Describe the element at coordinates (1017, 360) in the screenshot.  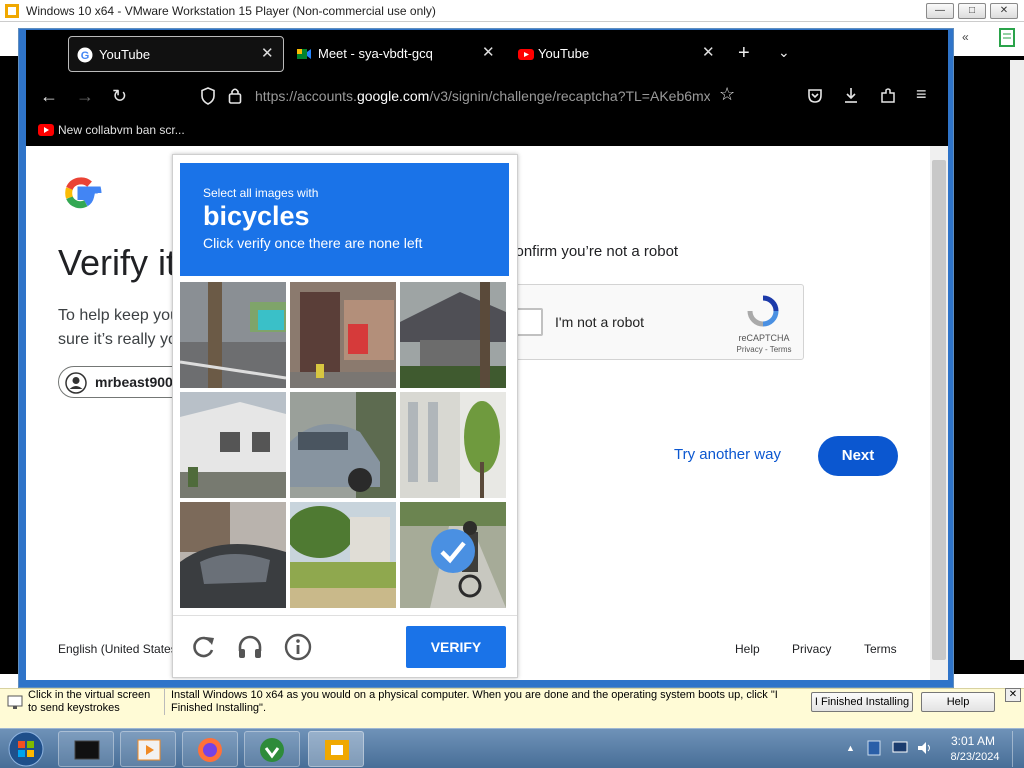
I see `vm-scrollbar` at that location.